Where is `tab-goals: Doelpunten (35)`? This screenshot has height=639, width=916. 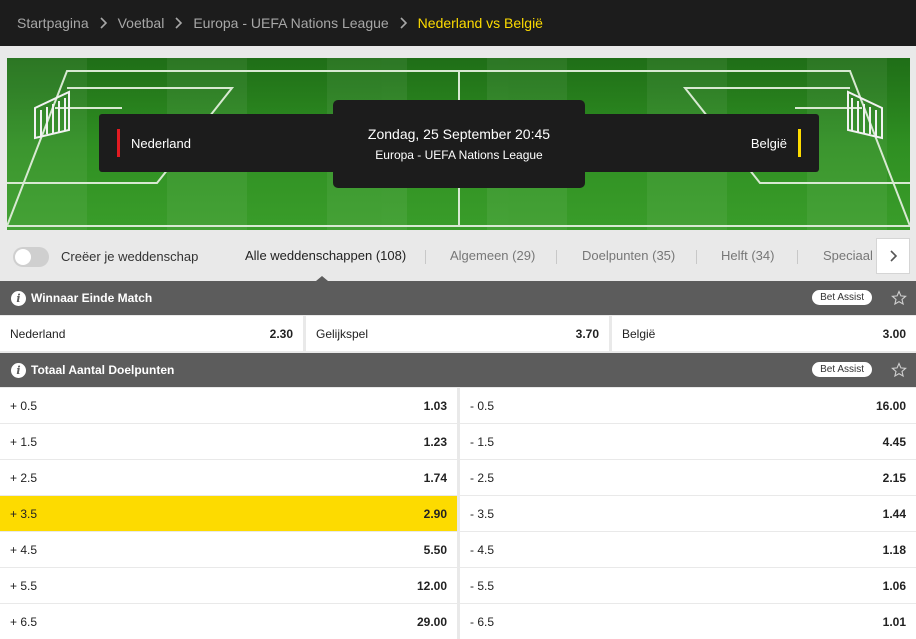 tab-goals: Doelpunten (35) is located at coordinates (628, 255).